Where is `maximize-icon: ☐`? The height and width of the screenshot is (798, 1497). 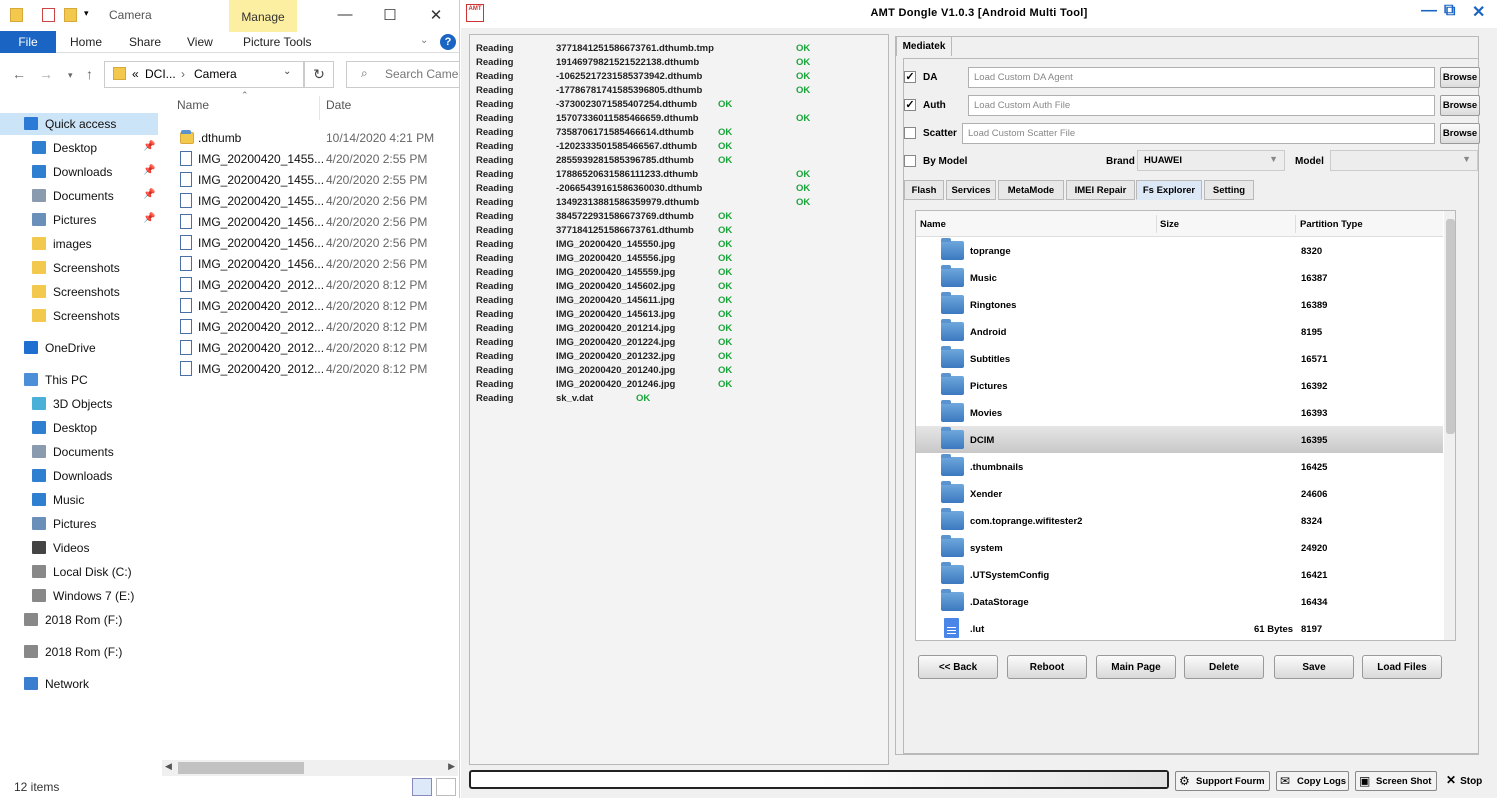 maximize-icon: ☐ is located at coordinates (390, 15).